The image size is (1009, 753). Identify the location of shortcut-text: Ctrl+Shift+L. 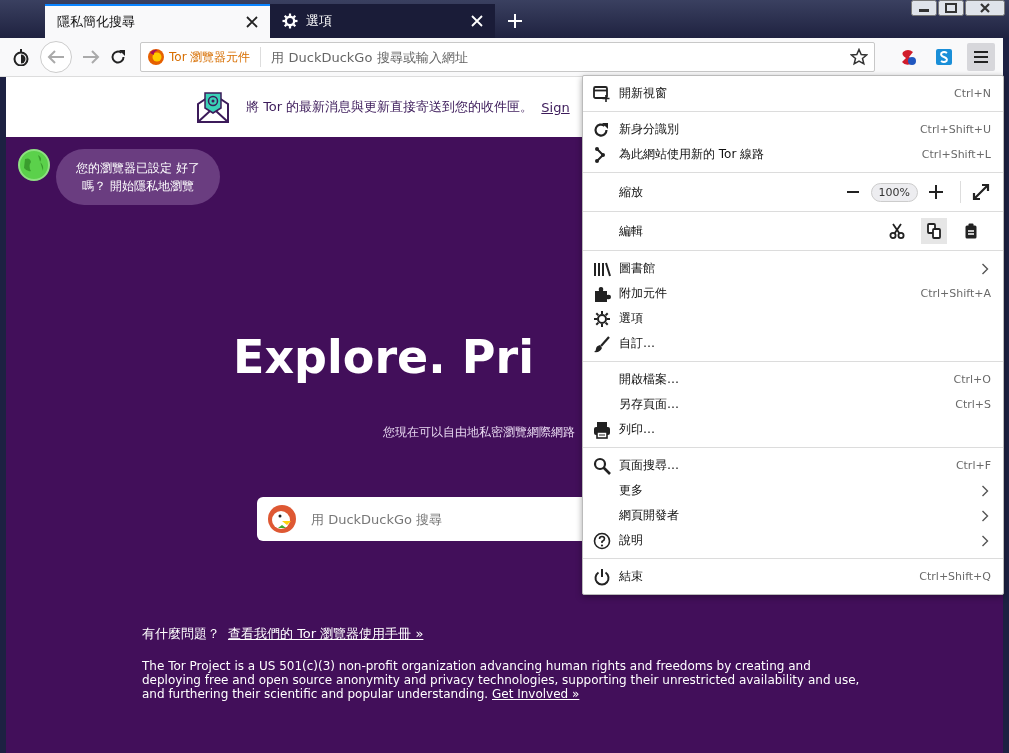
(956, 154).